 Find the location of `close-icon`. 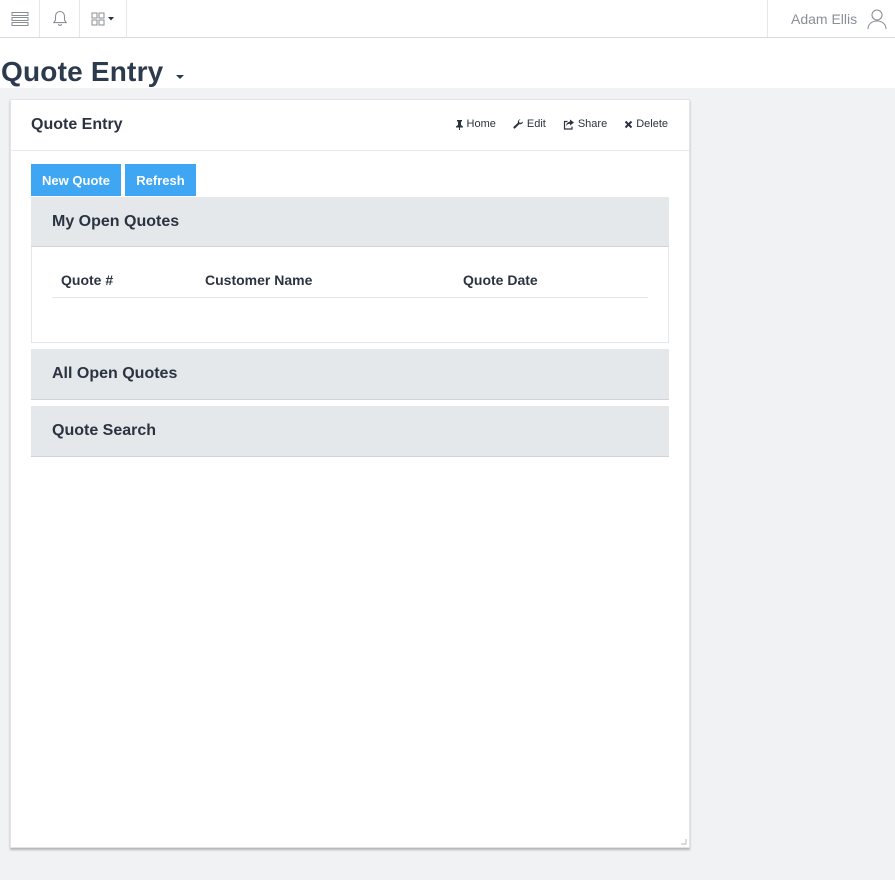

close-icon is located at coordinates (628, 124).